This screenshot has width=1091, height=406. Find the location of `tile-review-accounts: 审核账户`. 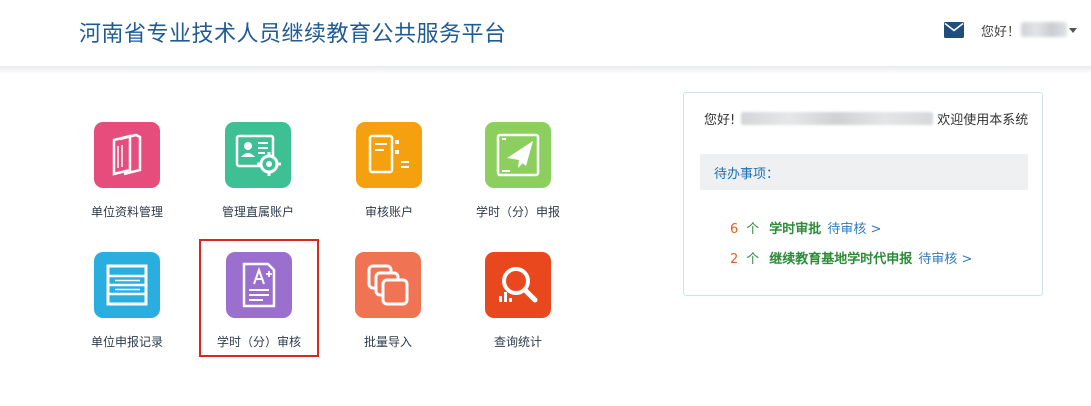

tile-review-accounts: 审核账户 is located at coordinates (389, 171).